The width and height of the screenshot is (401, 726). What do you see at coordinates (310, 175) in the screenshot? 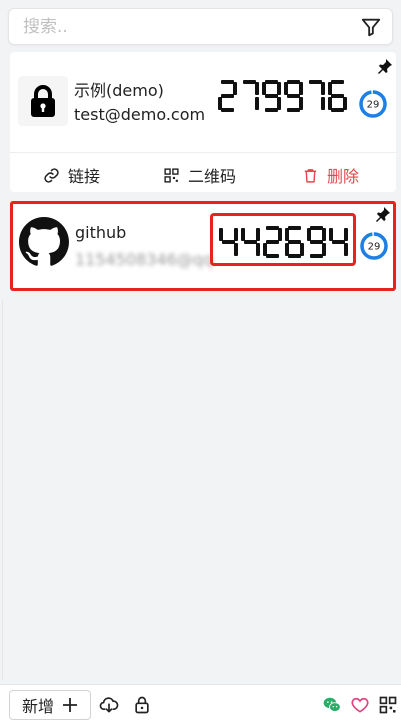
I see `trash-icon` at bounding box center [310, 175].